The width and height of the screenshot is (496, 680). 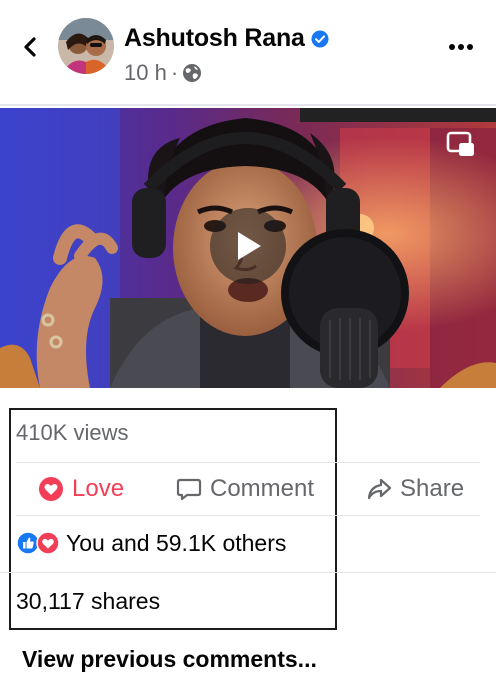 I want to click on reactions-summary: You and 59.1K others, so click(x=151, y=543).